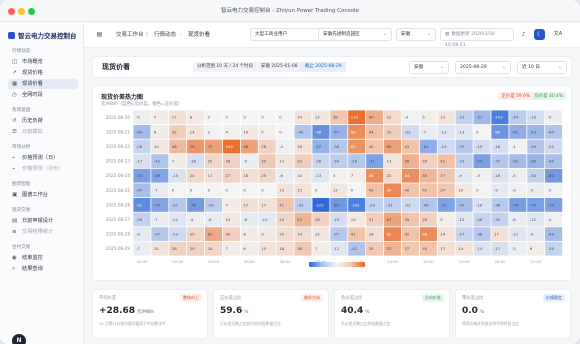 This screenshot has width=580, height=344. I want to click on sidebar-item: ◷ 全网时段, so click(43, 95).